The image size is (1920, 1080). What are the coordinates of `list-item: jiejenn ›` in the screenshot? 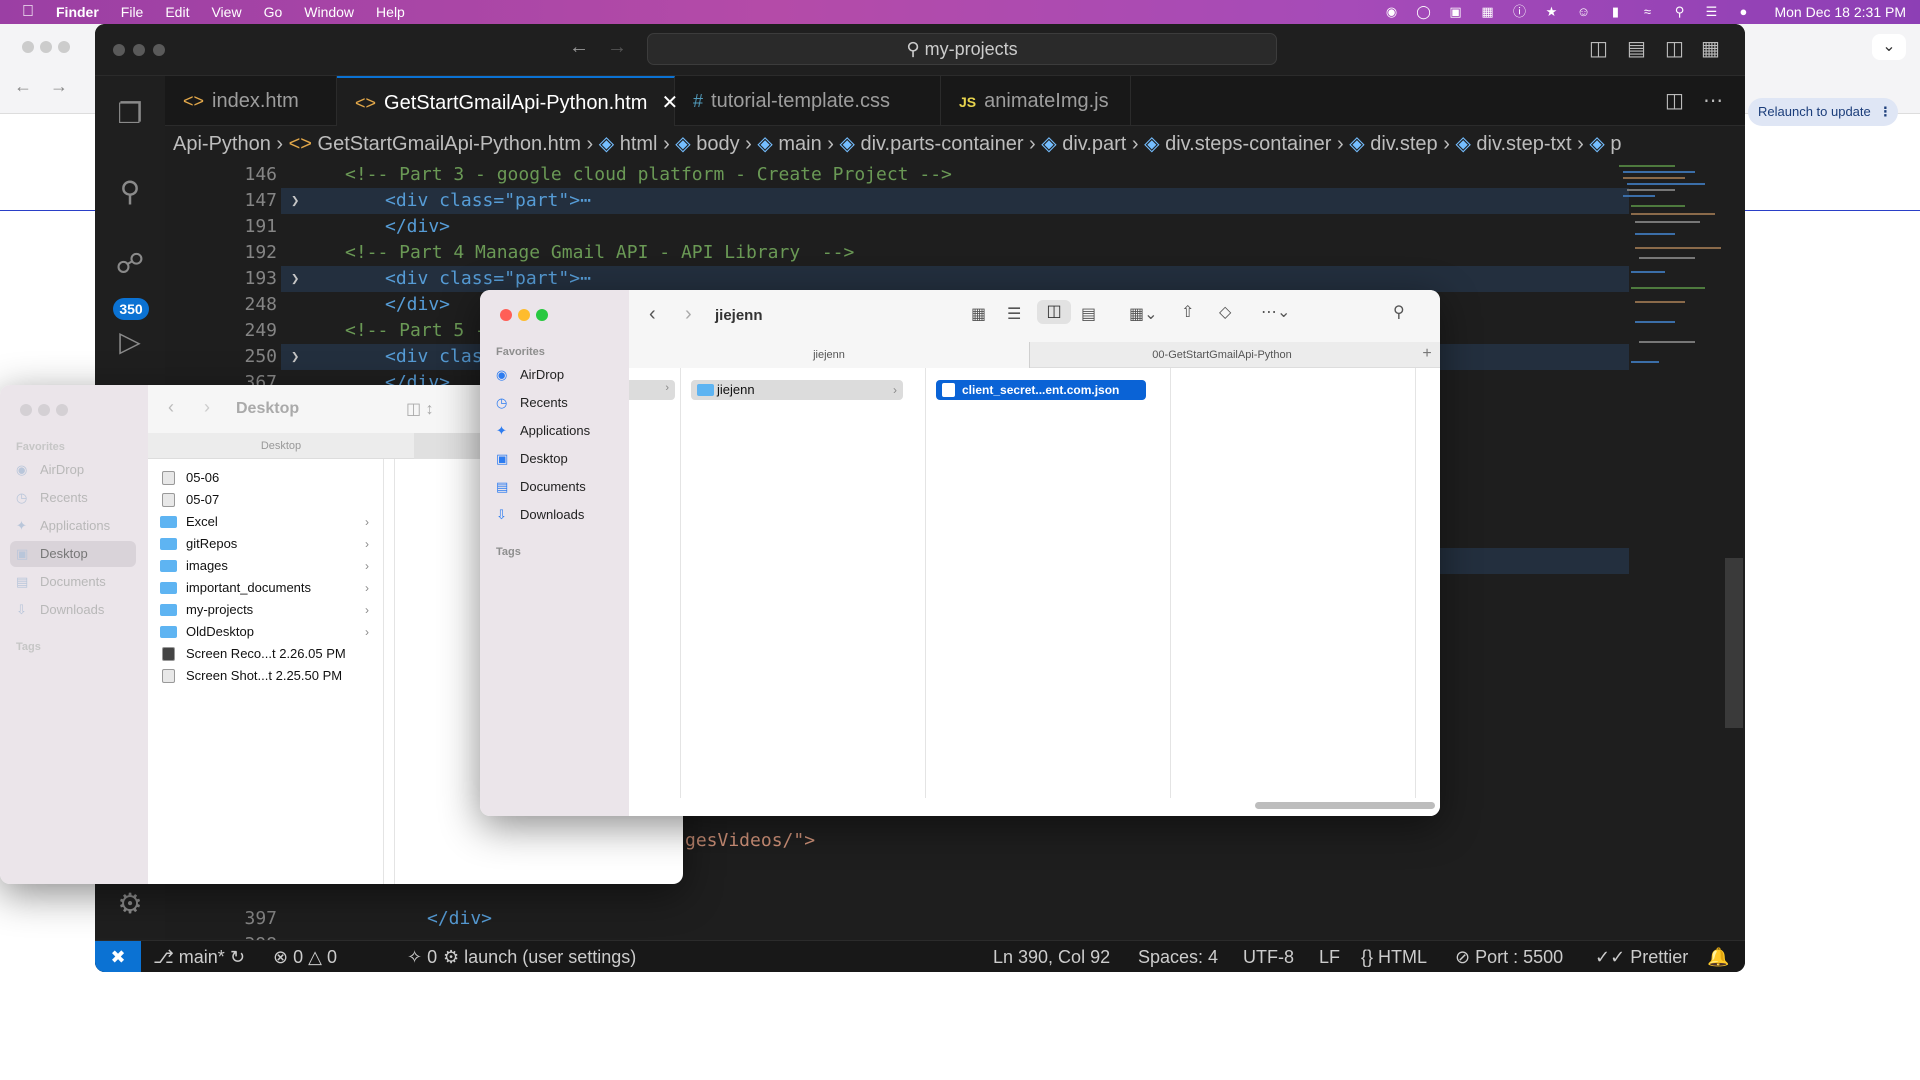 It's located at (797, 390).